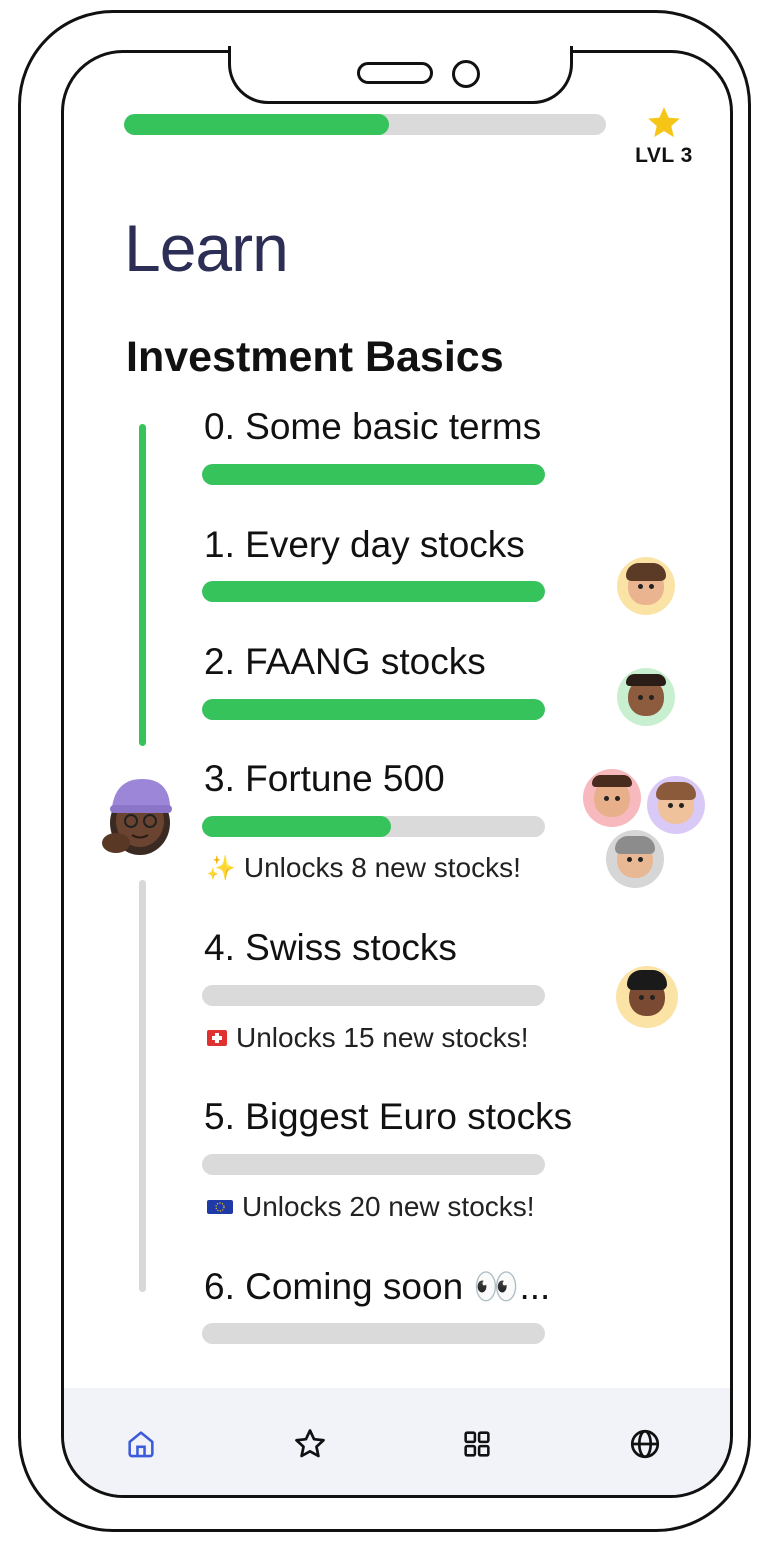  What do you see at coordinates (363, 867) in the screenshot?
I see `lesson-unlock-note: ✨ Unlocks 8 new stocks!` at bounding box center [363, 867].